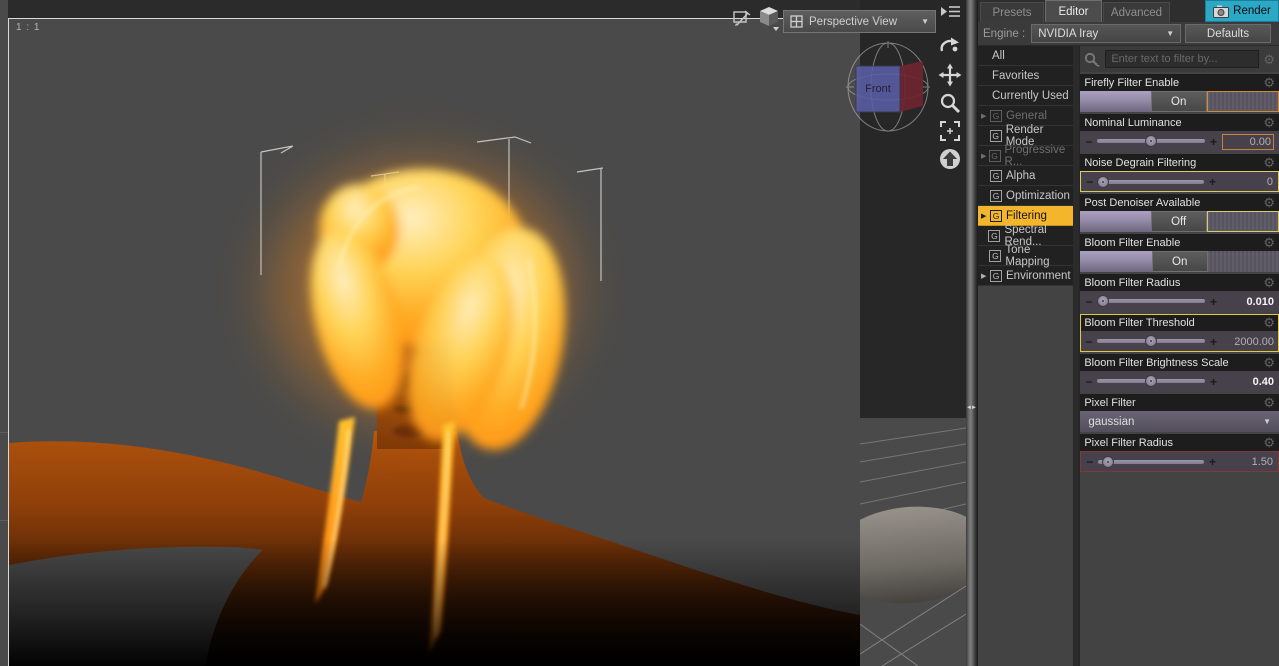  I want to click on category-alpha: G Alpha, so click(1025, 176).